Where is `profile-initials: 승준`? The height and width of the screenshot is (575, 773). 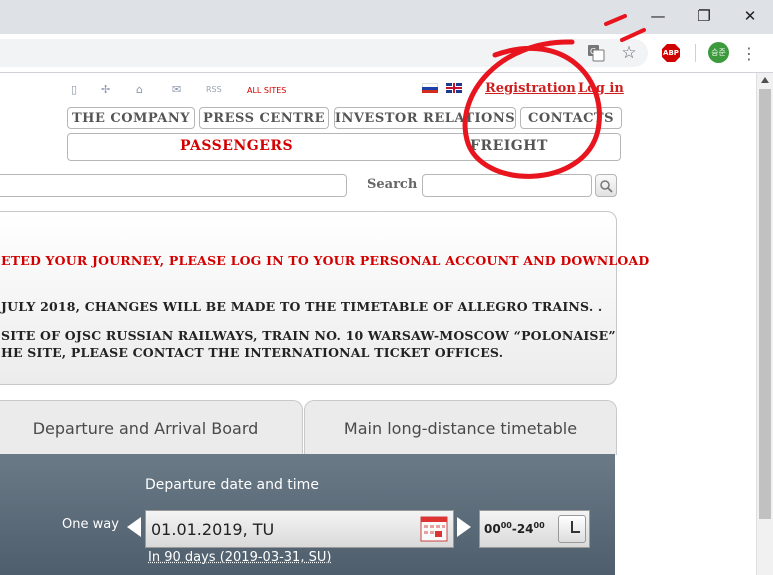 profile-initials: 승준 is located at coordinates (718, 52).